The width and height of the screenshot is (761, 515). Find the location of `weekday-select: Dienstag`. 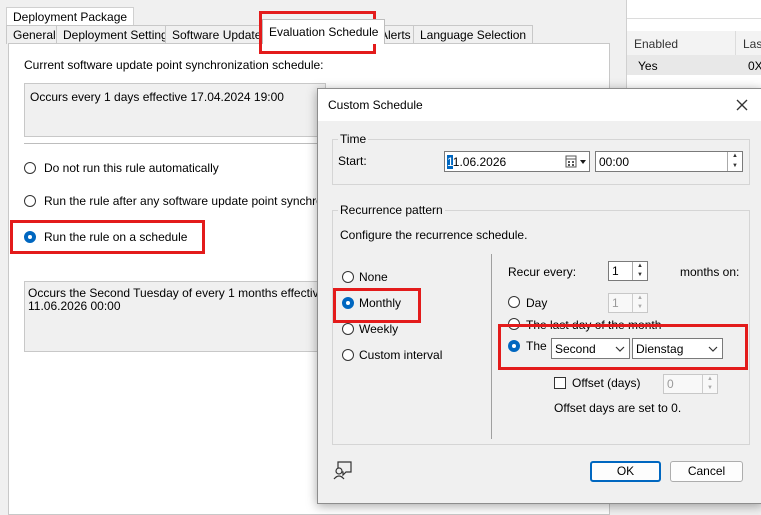

weekday-select: Dienstag is located at coordinates (677, 348).